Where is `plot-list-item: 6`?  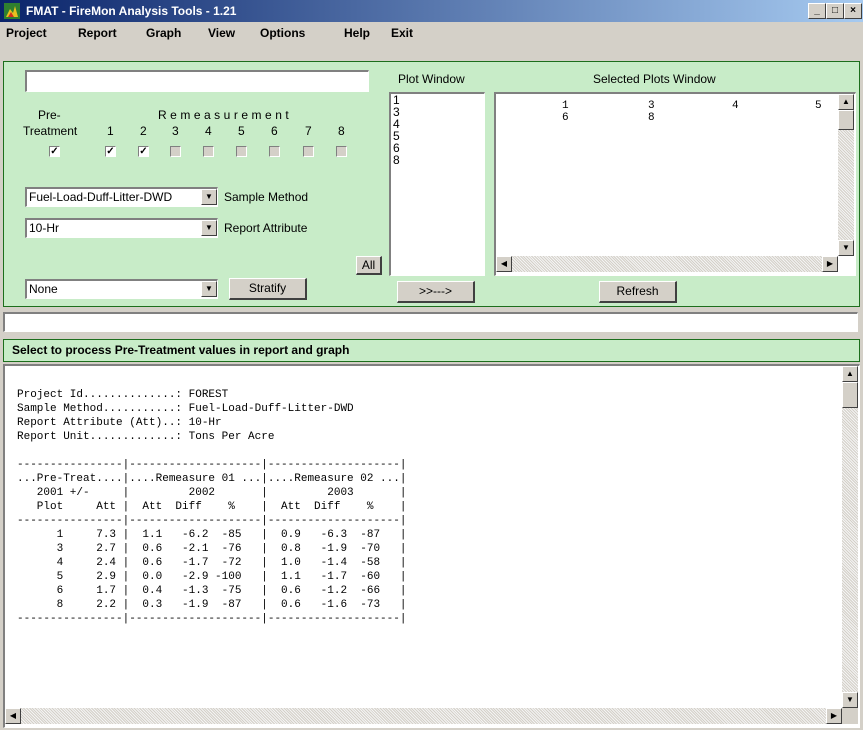
plot-list-item: 6 is located at coordinates (437, 148).